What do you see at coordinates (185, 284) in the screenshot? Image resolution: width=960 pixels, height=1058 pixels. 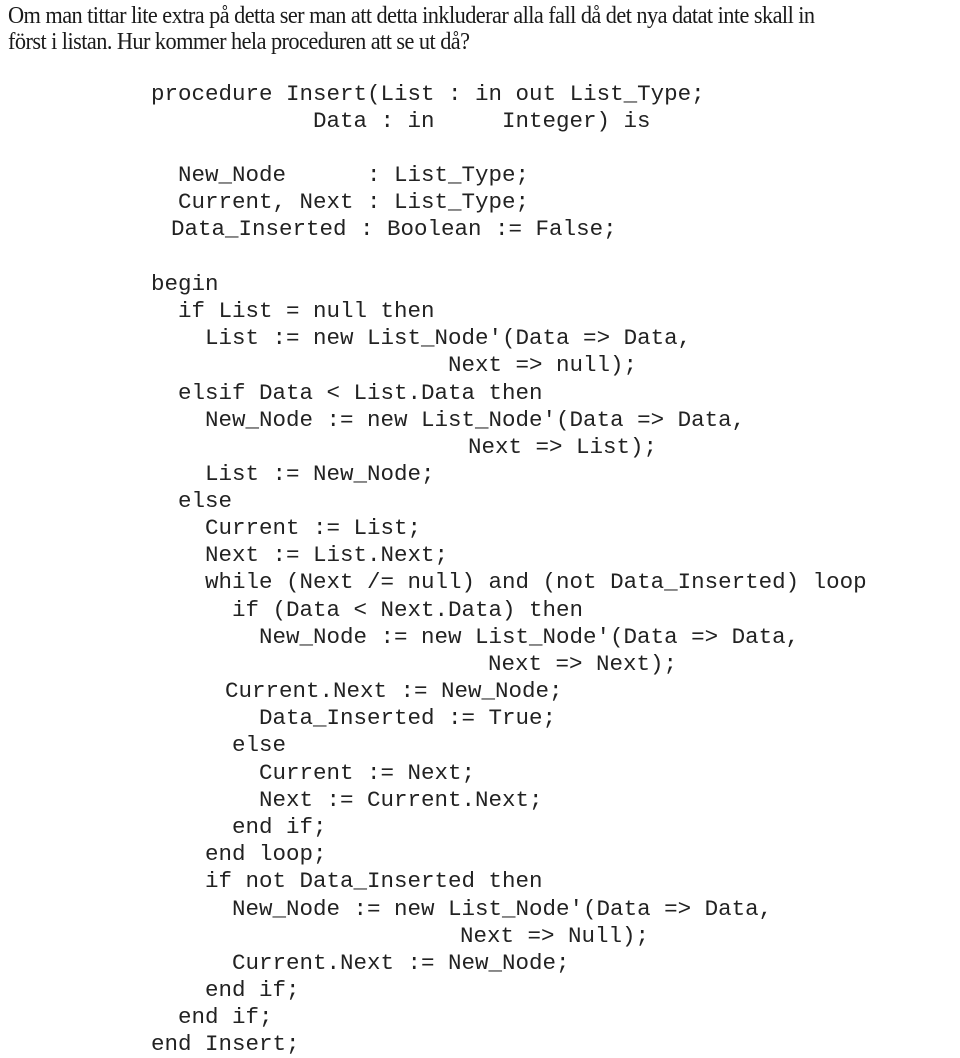 I see `code-line: begin` at bounding box center [185, 284].